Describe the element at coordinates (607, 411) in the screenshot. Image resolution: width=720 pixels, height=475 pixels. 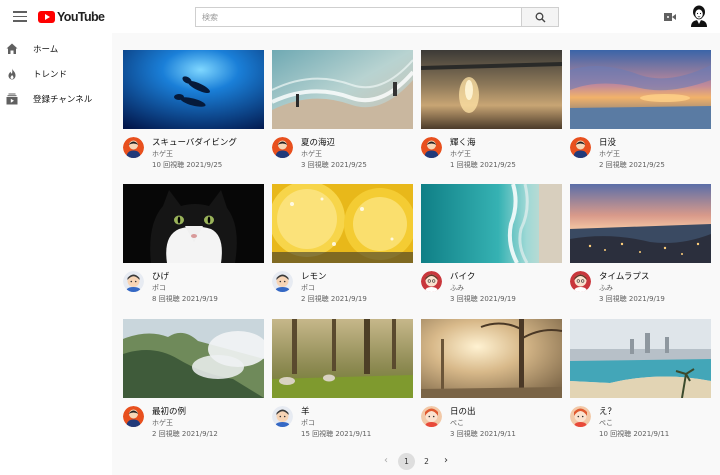
I see `video-title: え？` at that location.